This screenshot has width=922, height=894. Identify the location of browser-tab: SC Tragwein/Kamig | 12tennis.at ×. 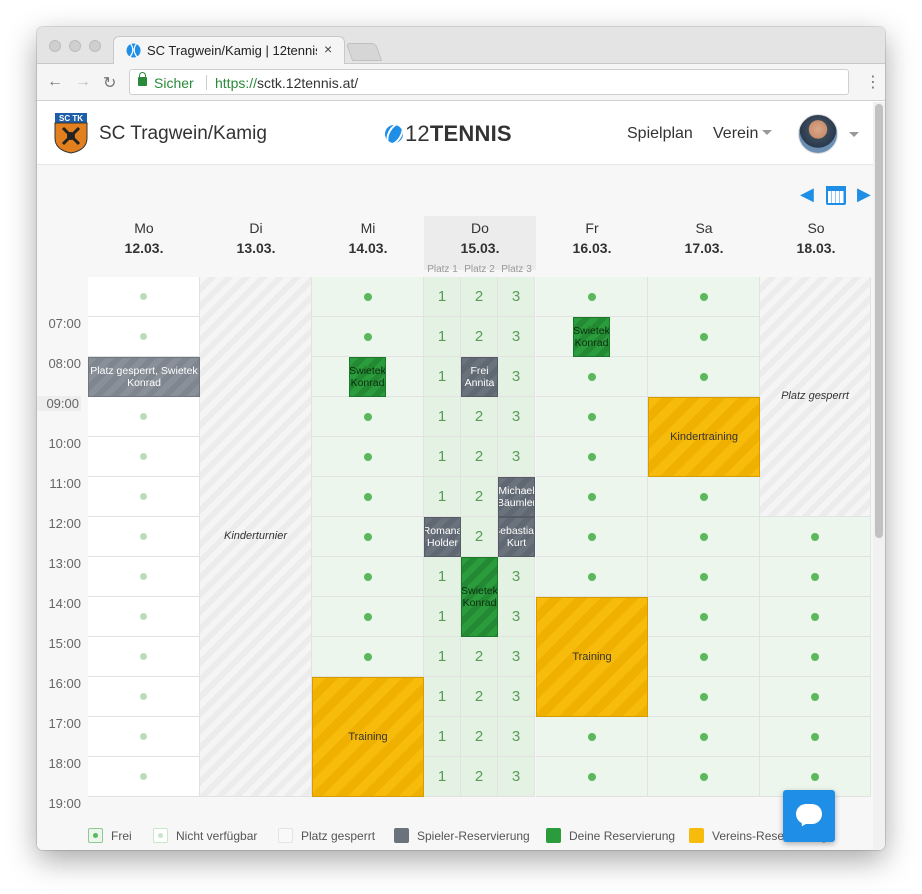
(229, 50).